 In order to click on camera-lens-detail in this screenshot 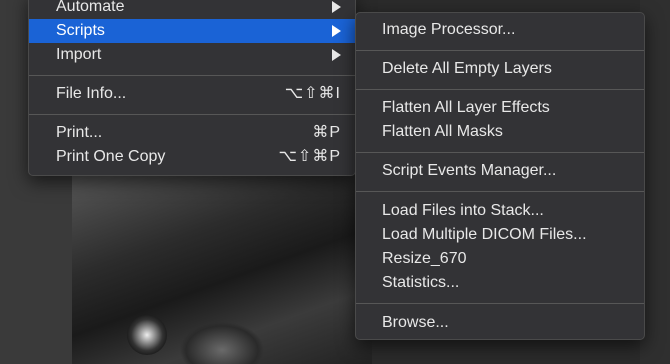, I will do `click(147, 335)`.